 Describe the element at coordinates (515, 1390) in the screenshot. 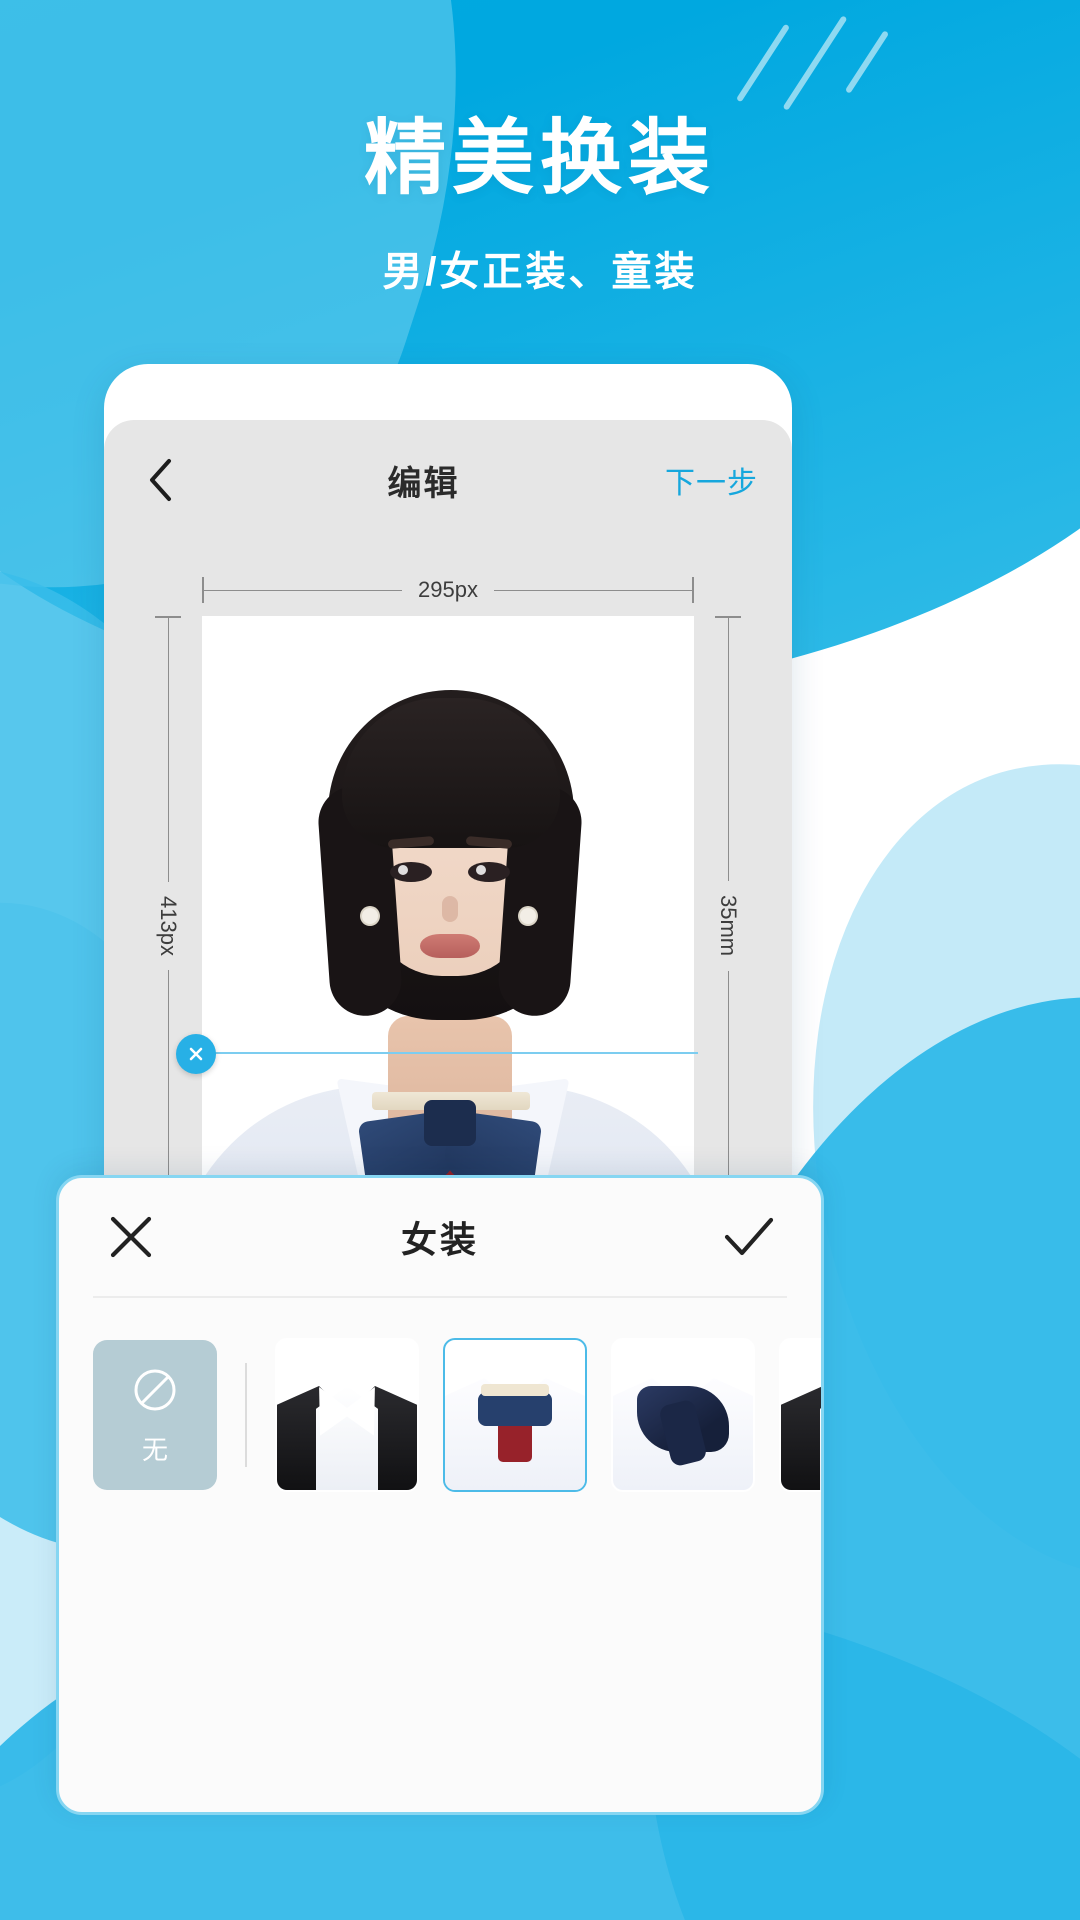

I see `bow-stripe-shape` at that location.